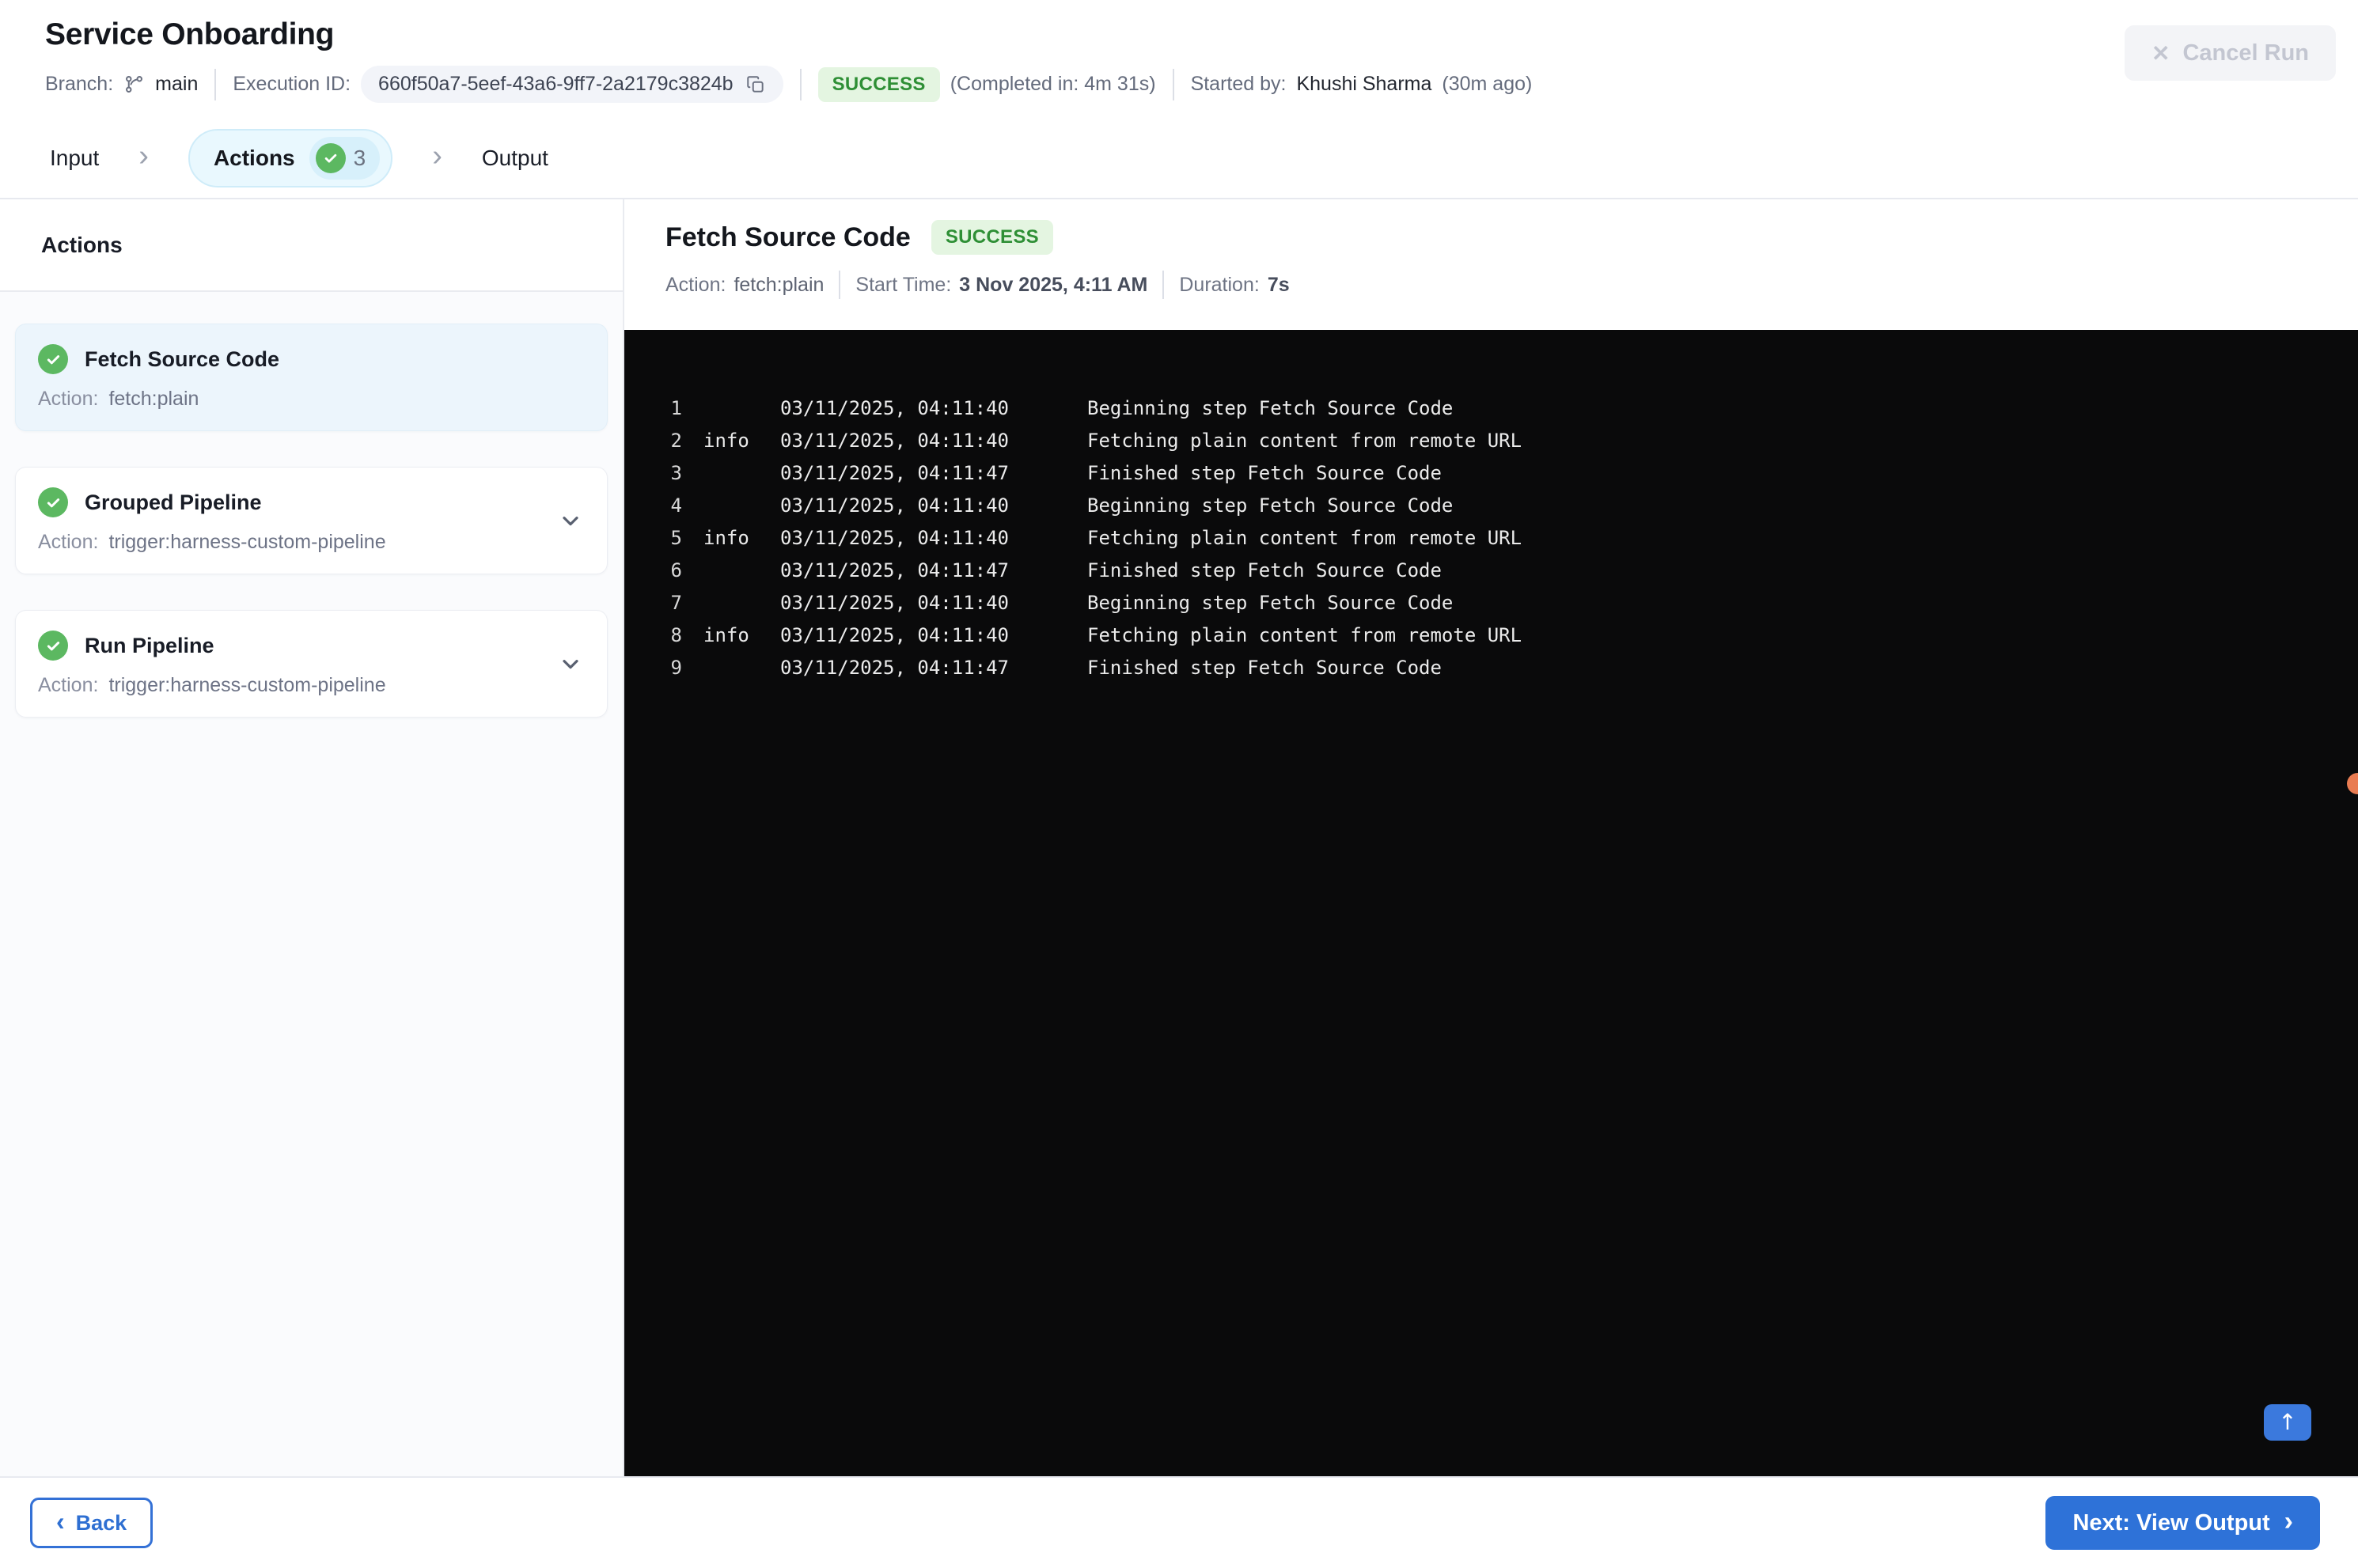 This screenshot has width=2358, height=1568. Describe the element at coordinates (515, 158) in the screenshot. I see `tab-output: Output` at that location.